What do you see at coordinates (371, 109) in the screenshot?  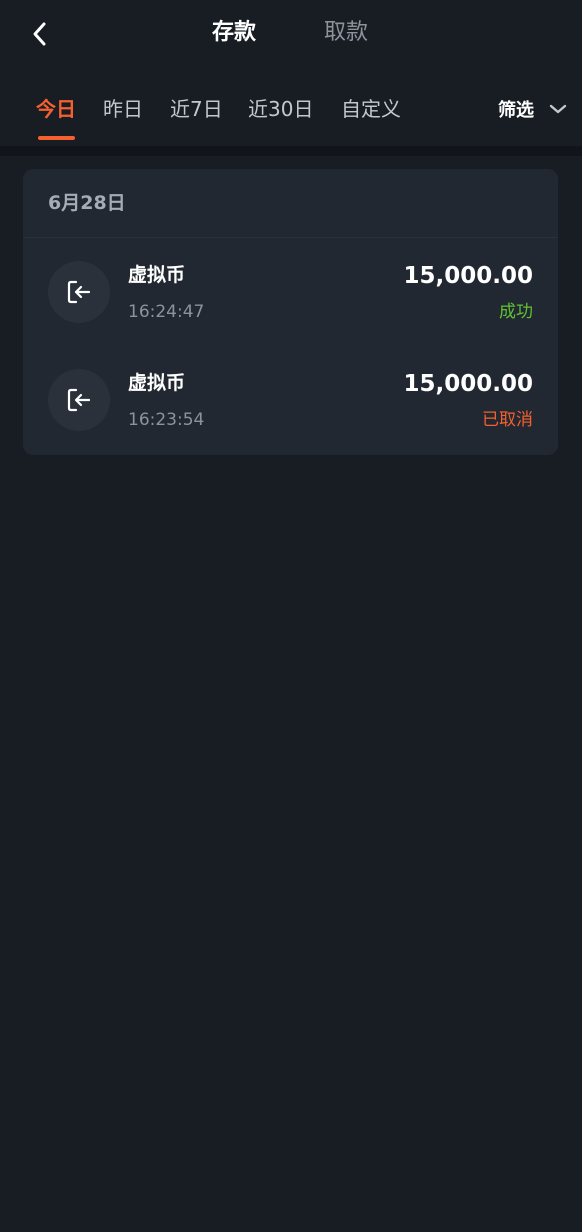 I see `period-tab-custom: 自定义` at bounding box center [371, 109].